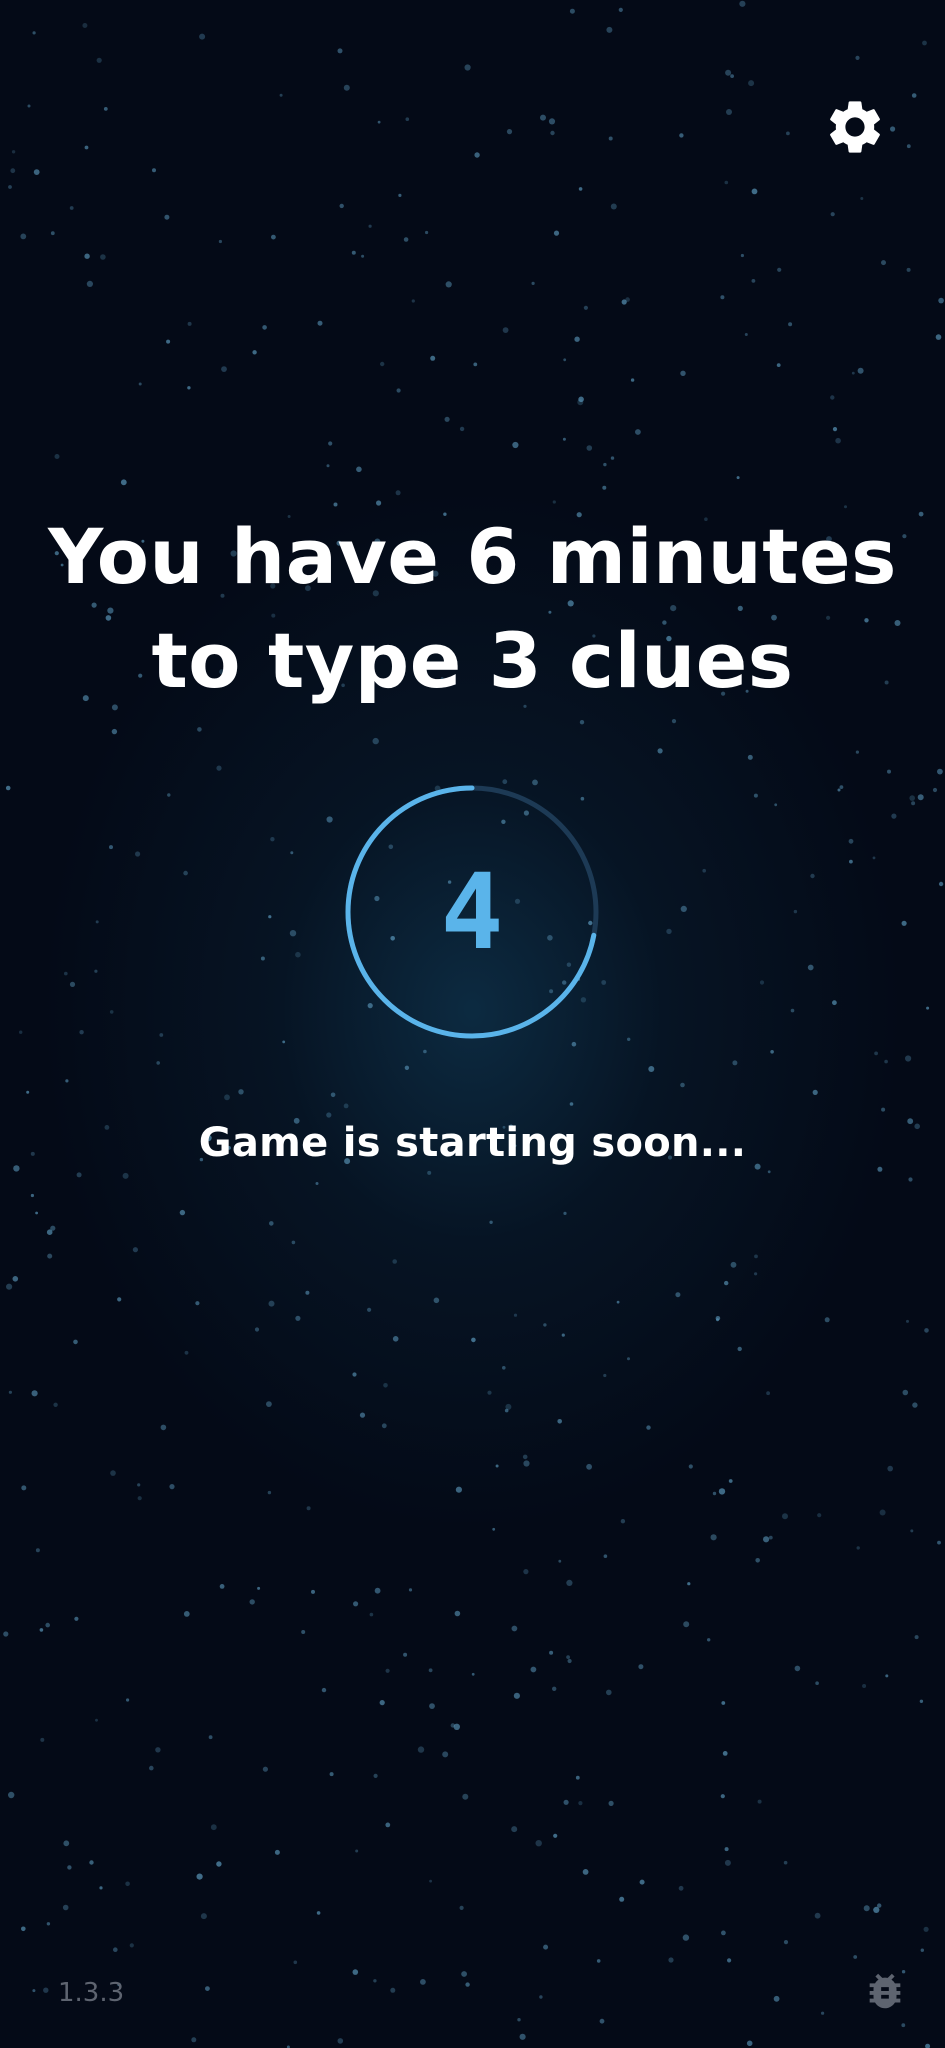  Describe the element at coordinates (885, 1991) in the screenshot. I see `bug-report-button` at that location.